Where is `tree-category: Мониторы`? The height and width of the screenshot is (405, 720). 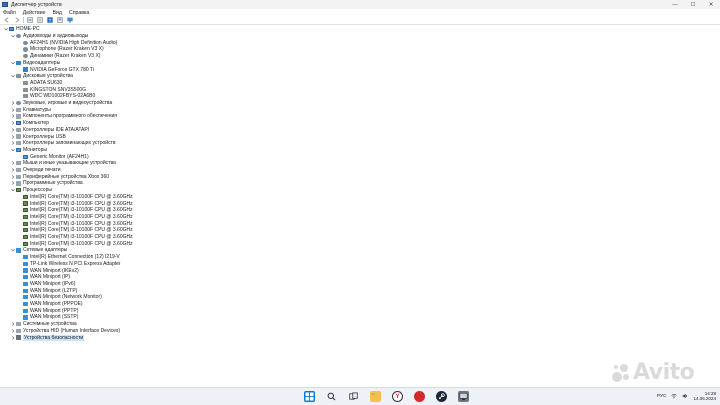
tree-category: Мониторы is located at coordinates (28, 150).